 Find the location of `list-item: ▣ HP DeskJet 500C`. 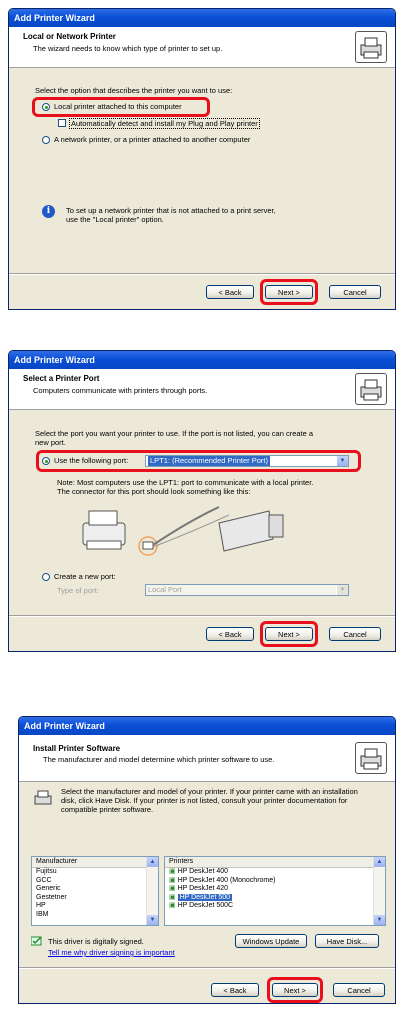

list-item: ▣ HP DeskJet 500C is located at coordinates (275, 906).